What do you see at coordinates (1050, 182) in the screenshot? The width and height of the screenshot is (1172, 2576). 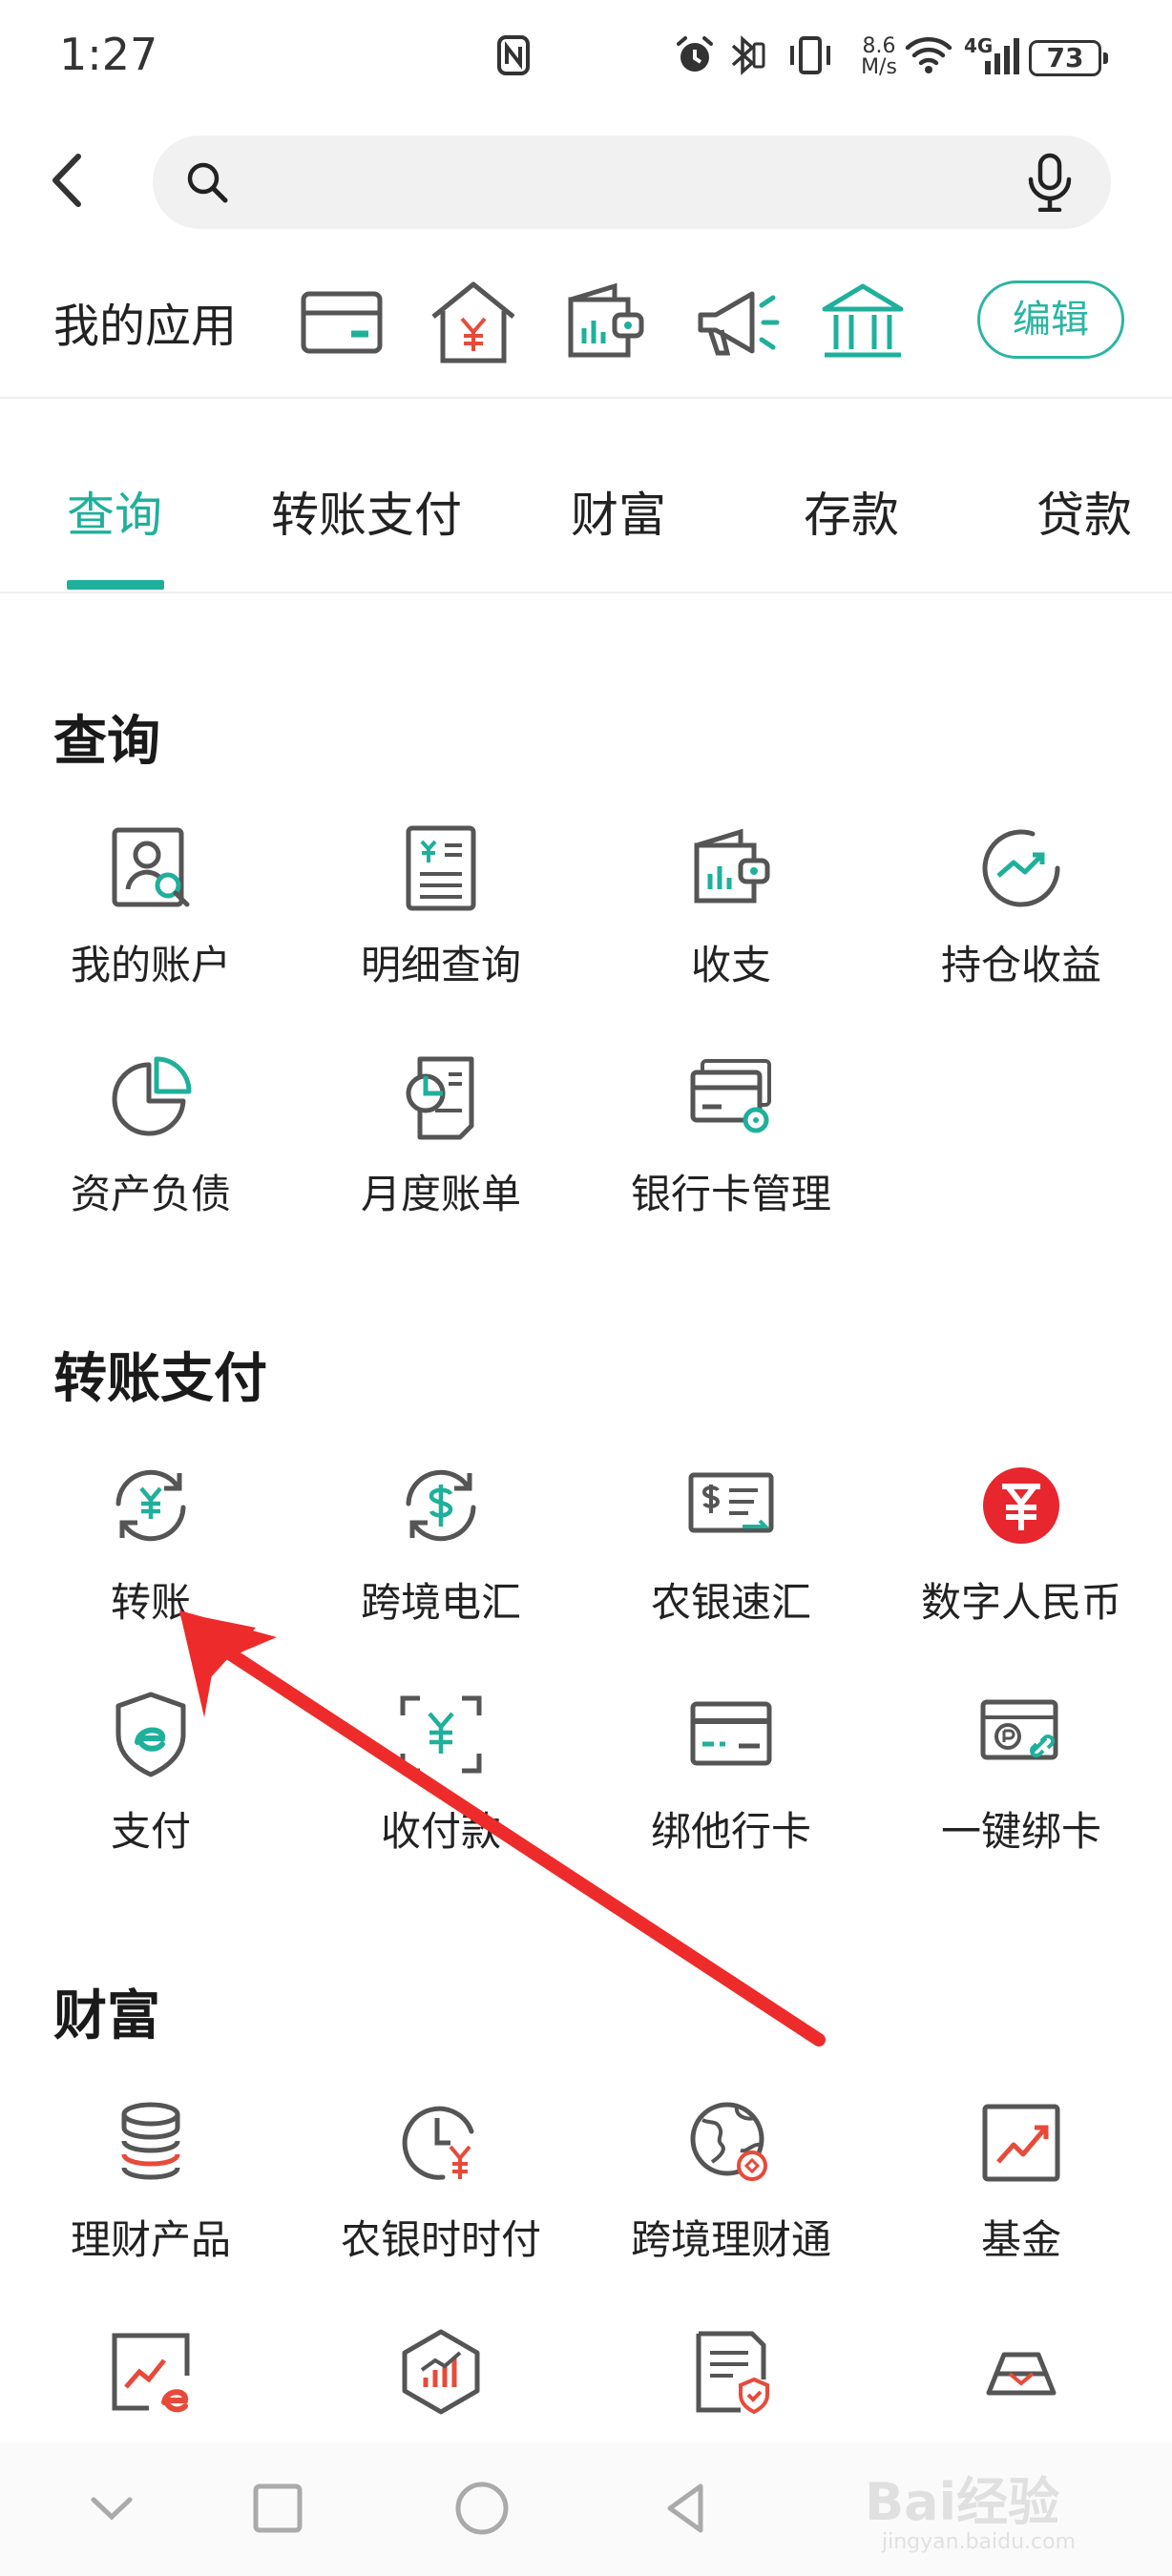 I see `microphone-icon` at bounding box center [1050, 182].